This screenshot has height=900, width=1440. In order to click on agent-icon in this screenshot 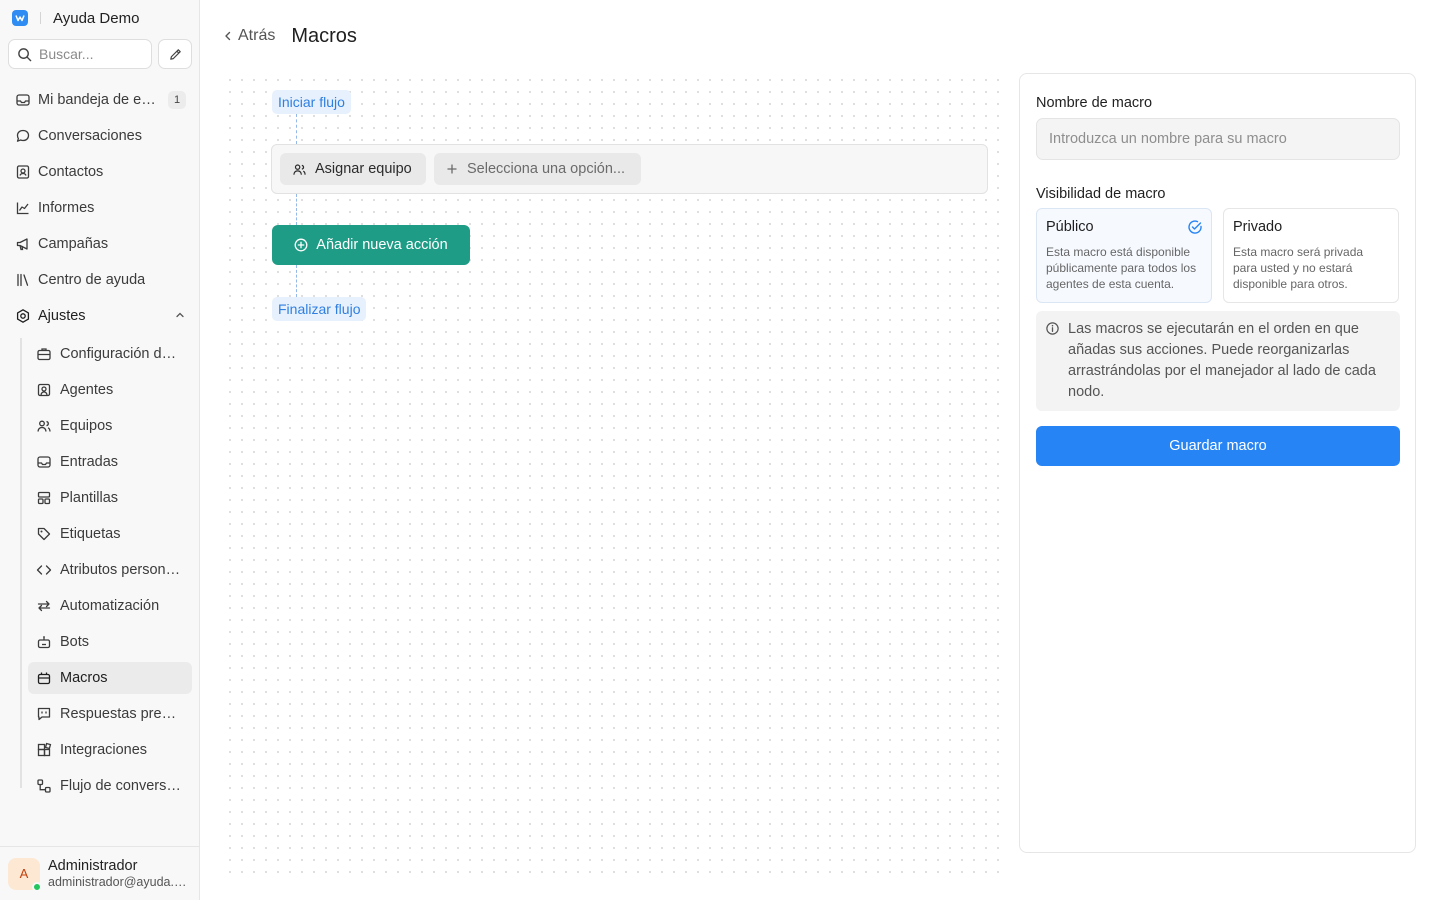, I will do `click(44, 390)`.